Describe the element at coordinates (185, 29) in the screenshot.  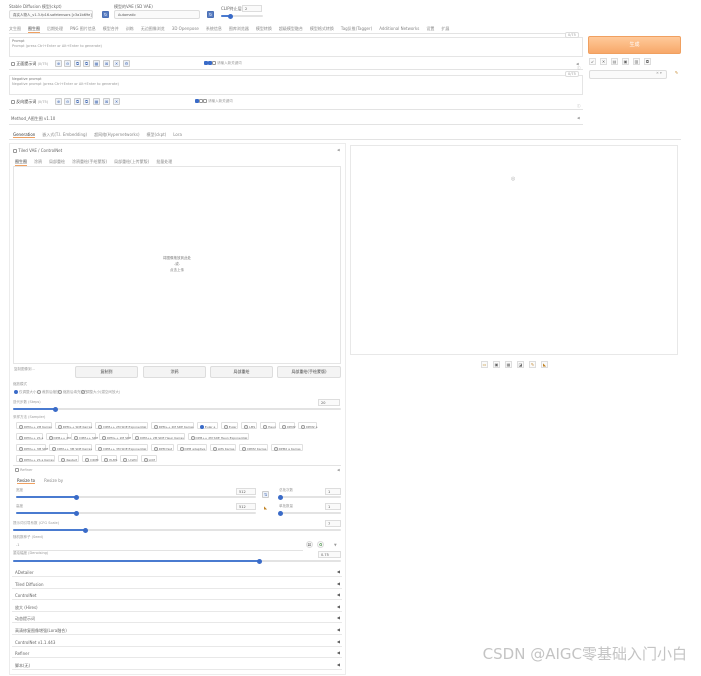
I see `main-tab-7: 3D Openpose` at that location.